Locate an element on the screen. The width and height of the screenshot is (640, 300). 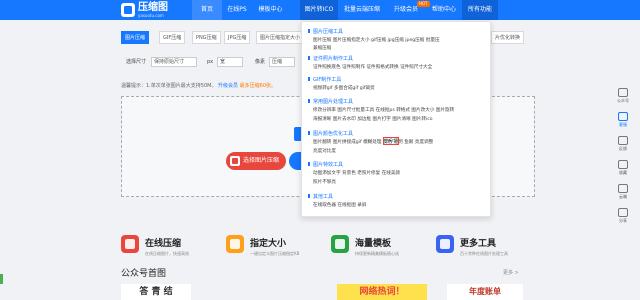
group-title: 证件照片制作工具 is located at coordinates (330, 59).